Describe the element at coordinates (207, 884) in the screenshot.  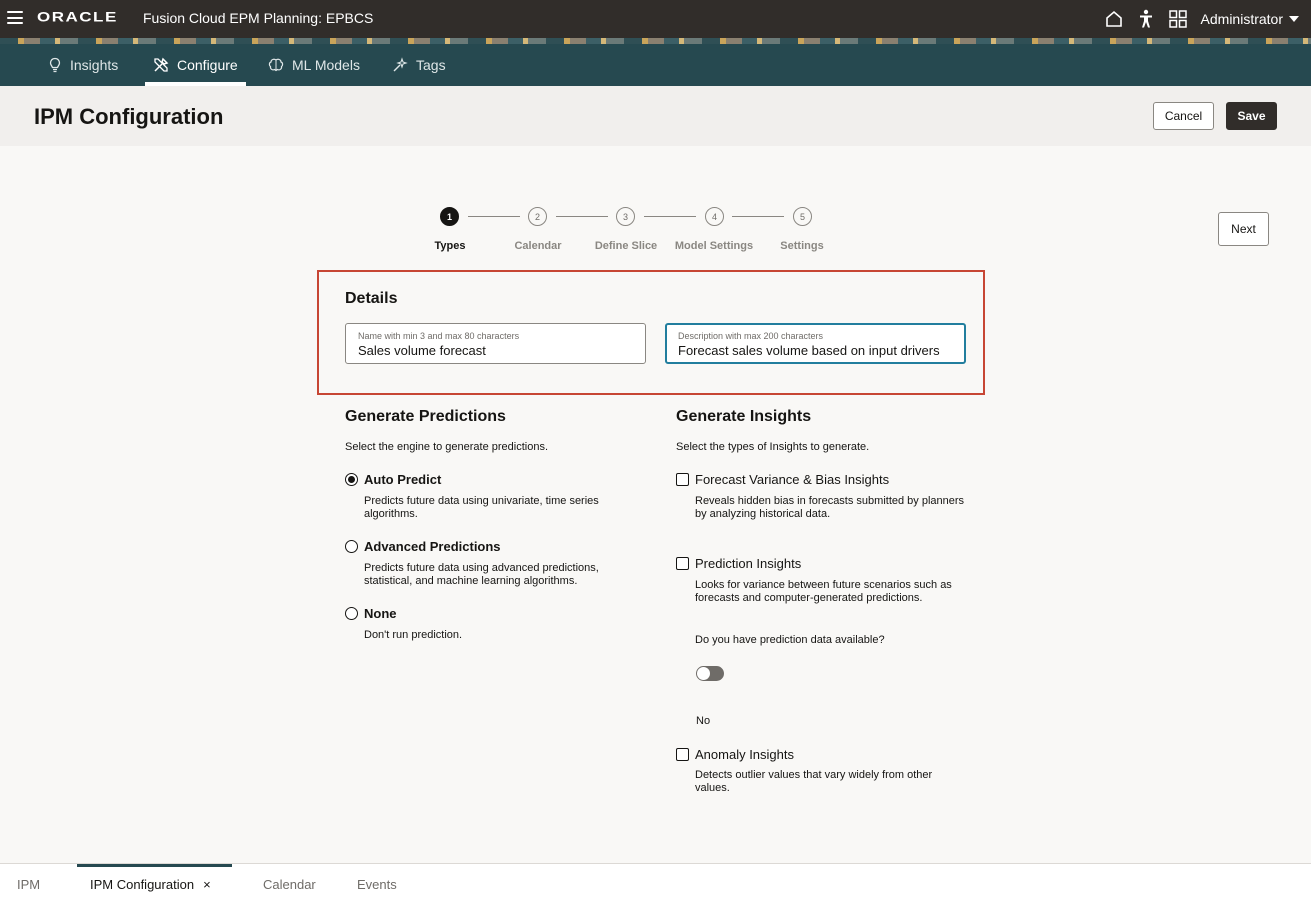
I see `close-icon: ×` at that location.